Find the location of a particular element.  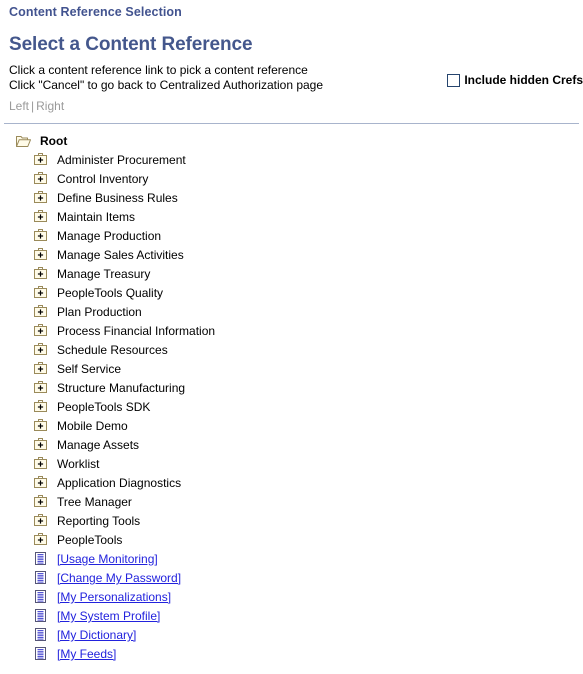

tree-row: Control Inventory is located at coordinates (291, 179).